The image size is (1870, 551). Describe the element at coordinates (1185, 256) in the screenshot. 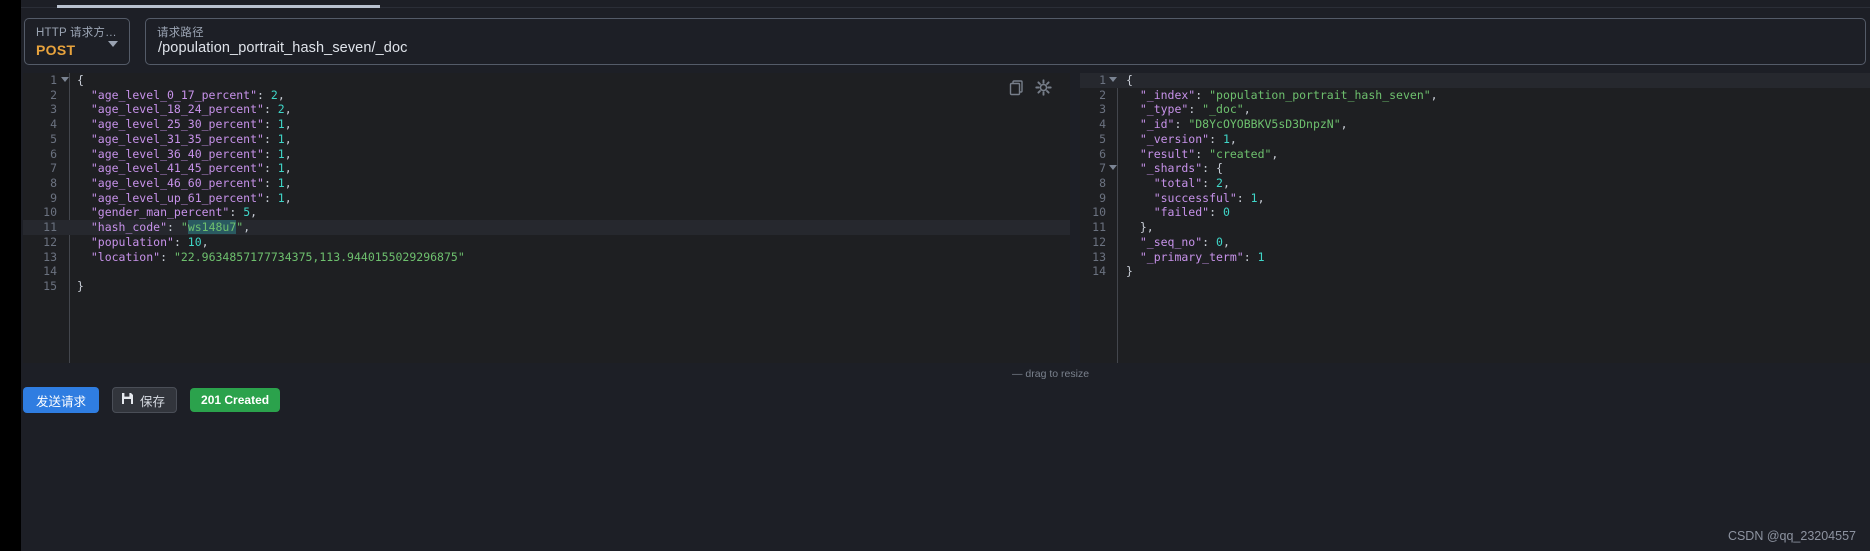

I see `code-token: "_primary_term"` at that location.